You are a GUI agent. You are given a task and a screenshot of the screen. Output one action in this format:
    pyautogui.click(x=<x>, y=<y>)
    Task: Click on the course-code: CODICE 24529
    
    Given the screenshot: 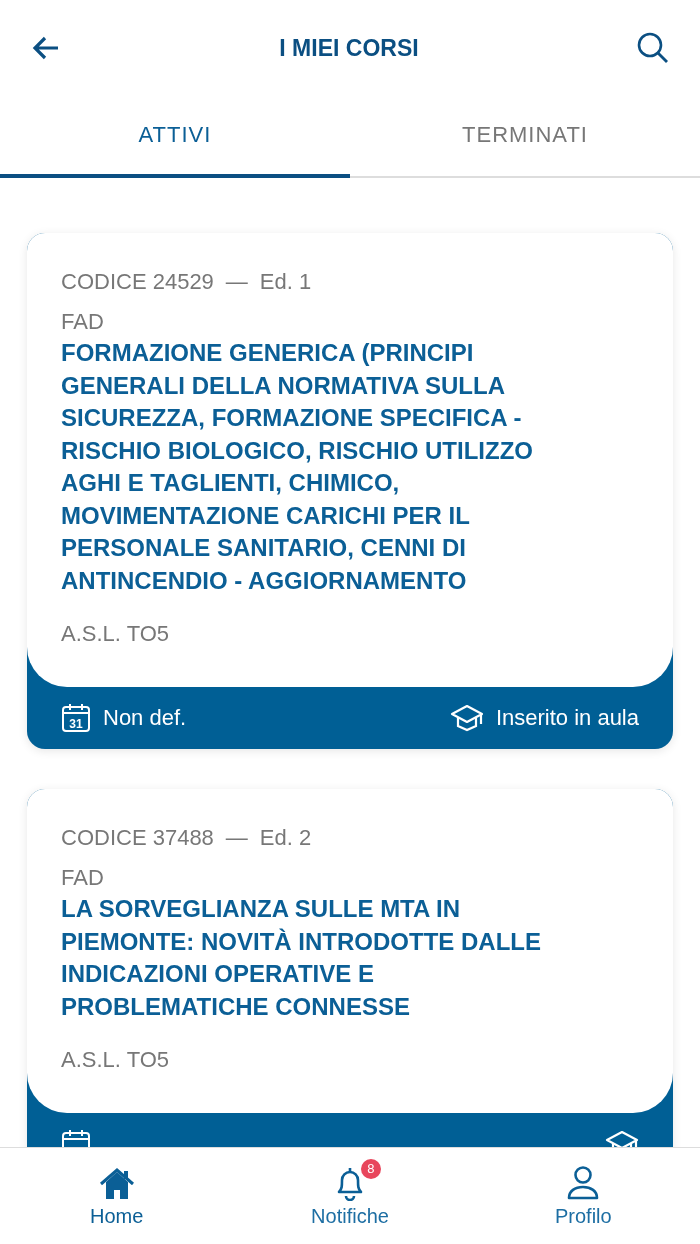 What is the action you would take?
    pyautogui.click(x=137, y=282)
    